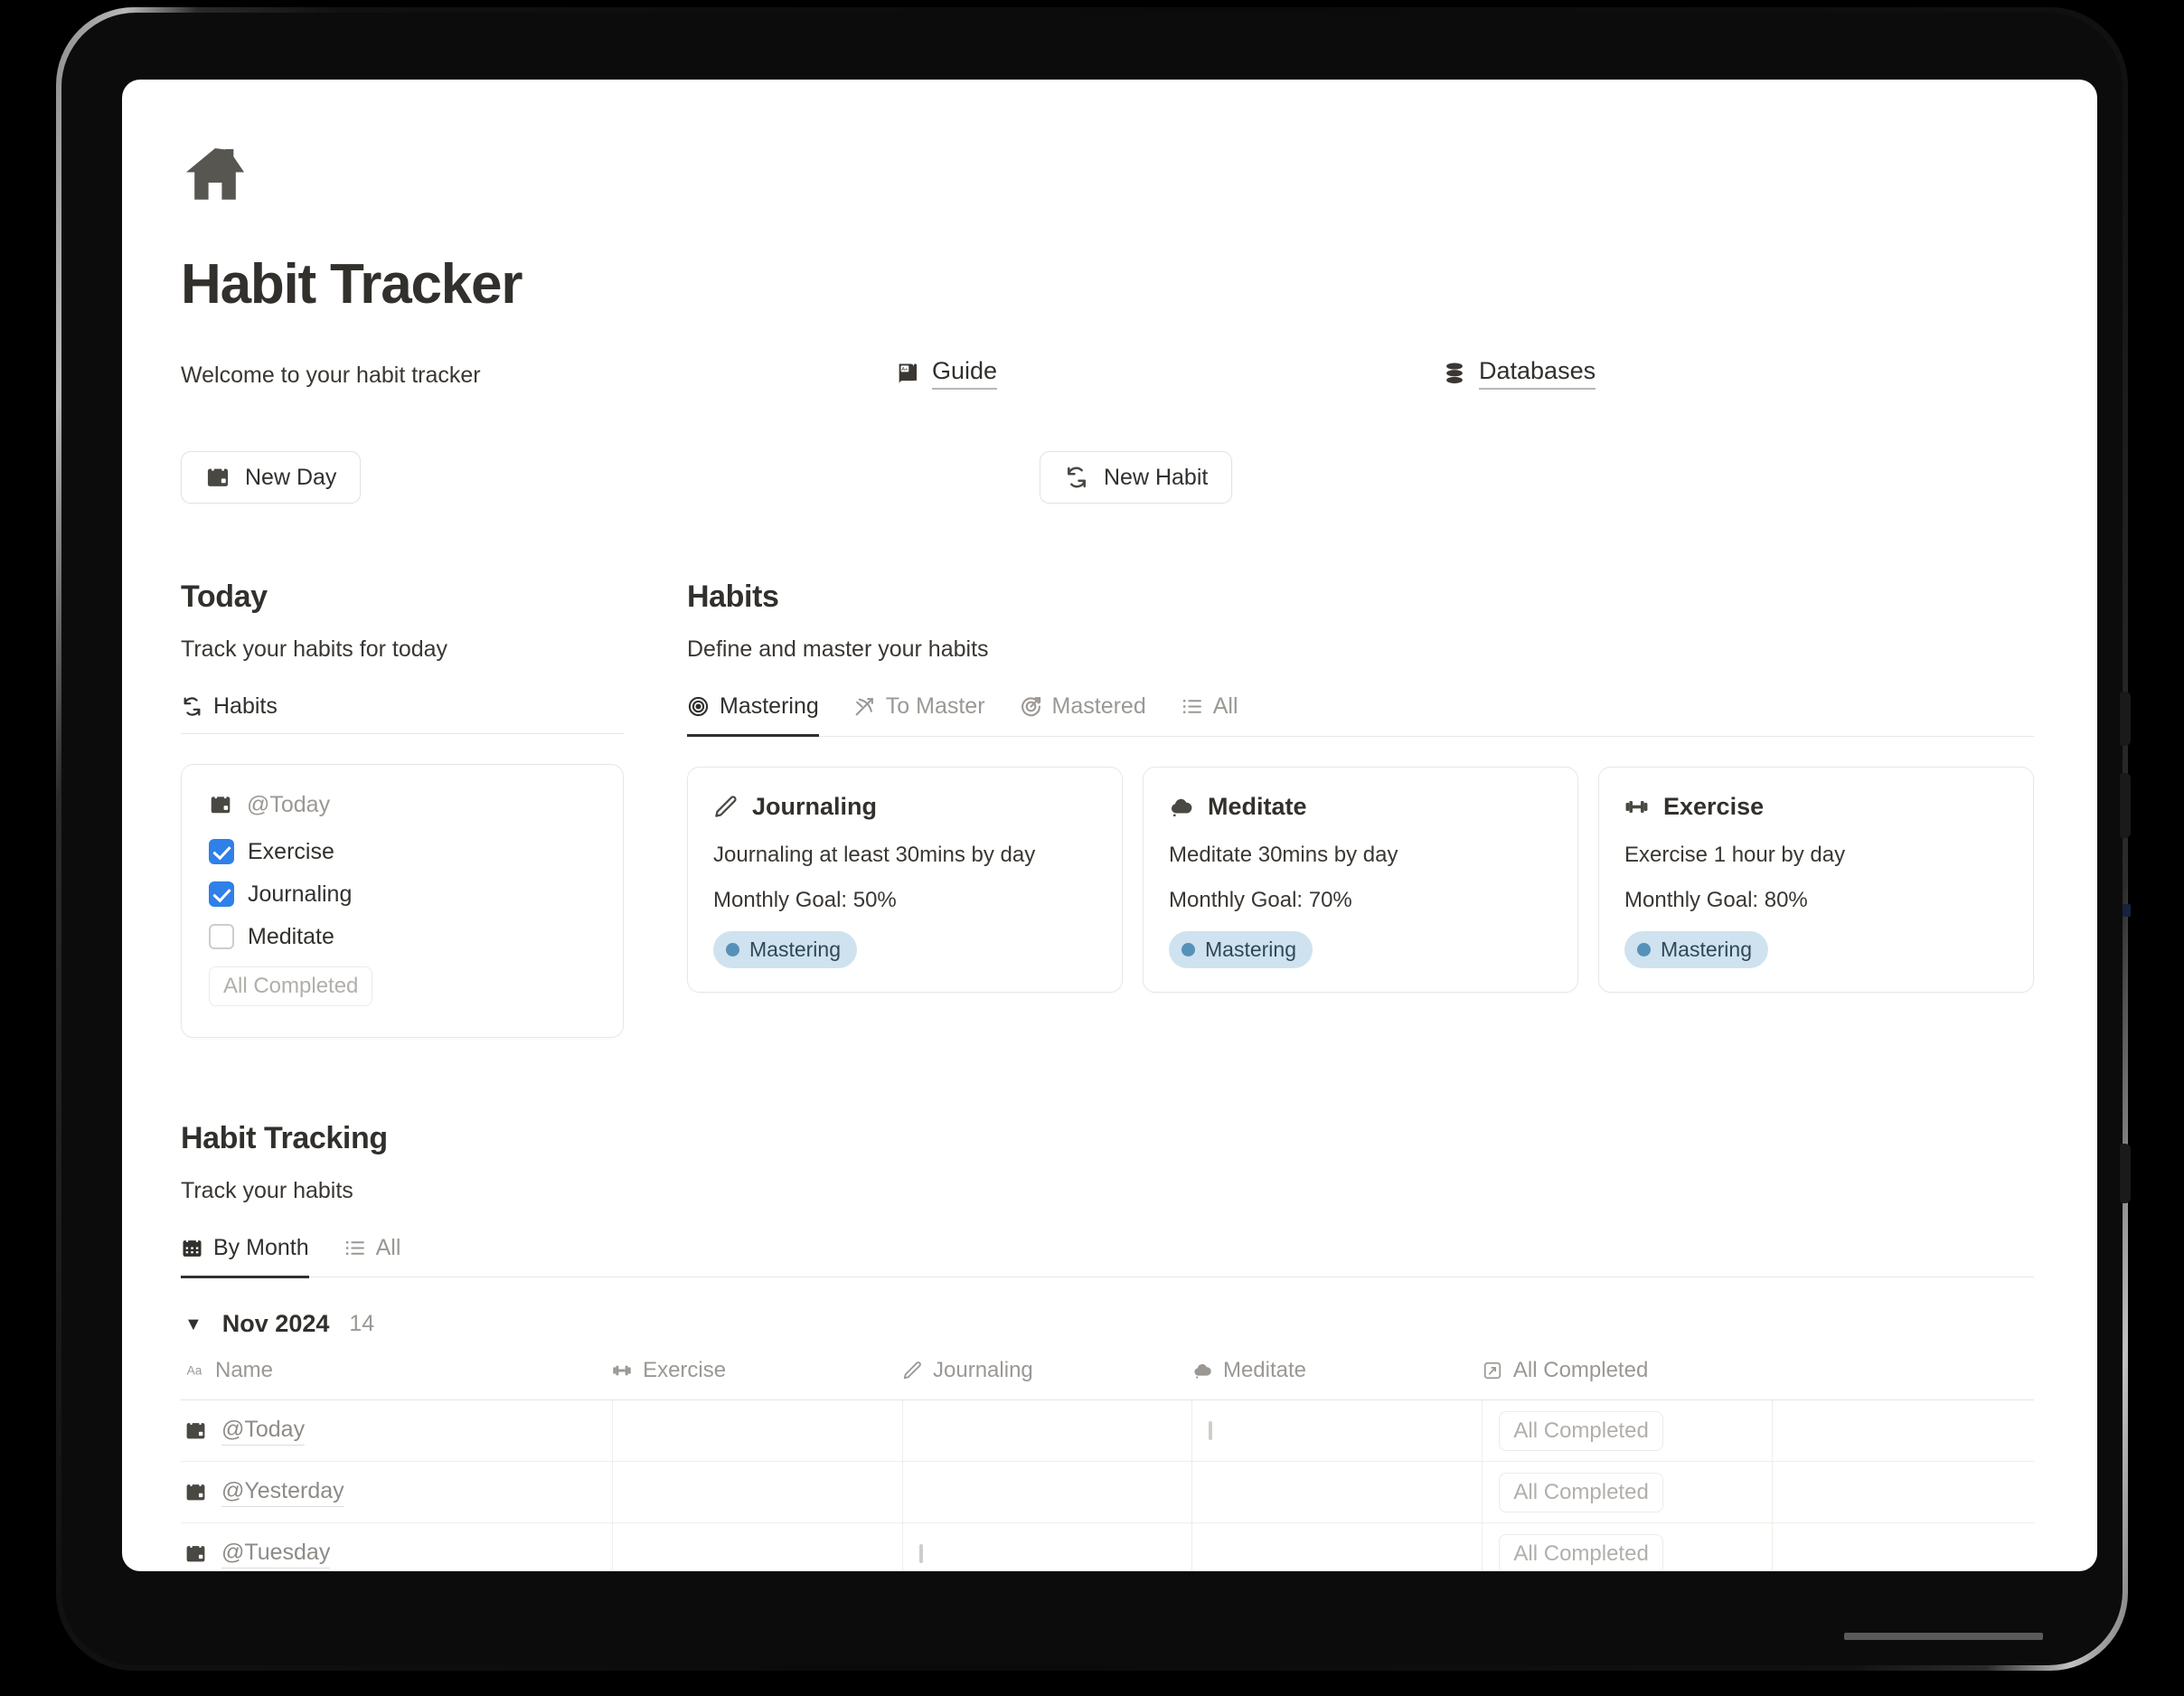 Image resolution: width=2184 pixels, height=1696 pixels. What do you see at coordinates (1209, 715) in the screenshot?
I see `tab-habits-all: All` at bounding box center [1209, 715].